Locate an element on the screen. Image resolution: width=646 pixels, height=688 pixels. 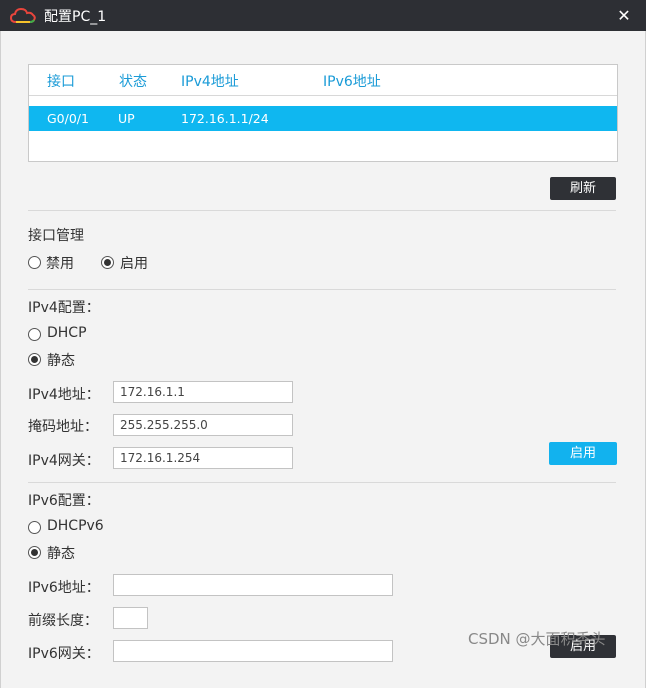
window-title: 配置PC_1 is located at coordinates (75, 17).